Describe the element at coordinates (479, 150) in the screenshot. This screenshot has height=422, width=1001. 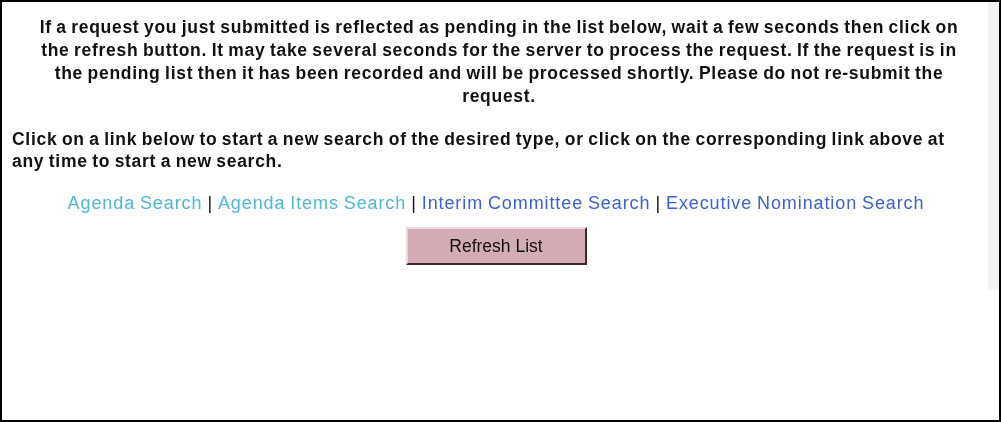
I see `instructions-text: Click on a link below to start a new search of the desired type, or click on the corresponding link above at any time to start a new search.` at that location.